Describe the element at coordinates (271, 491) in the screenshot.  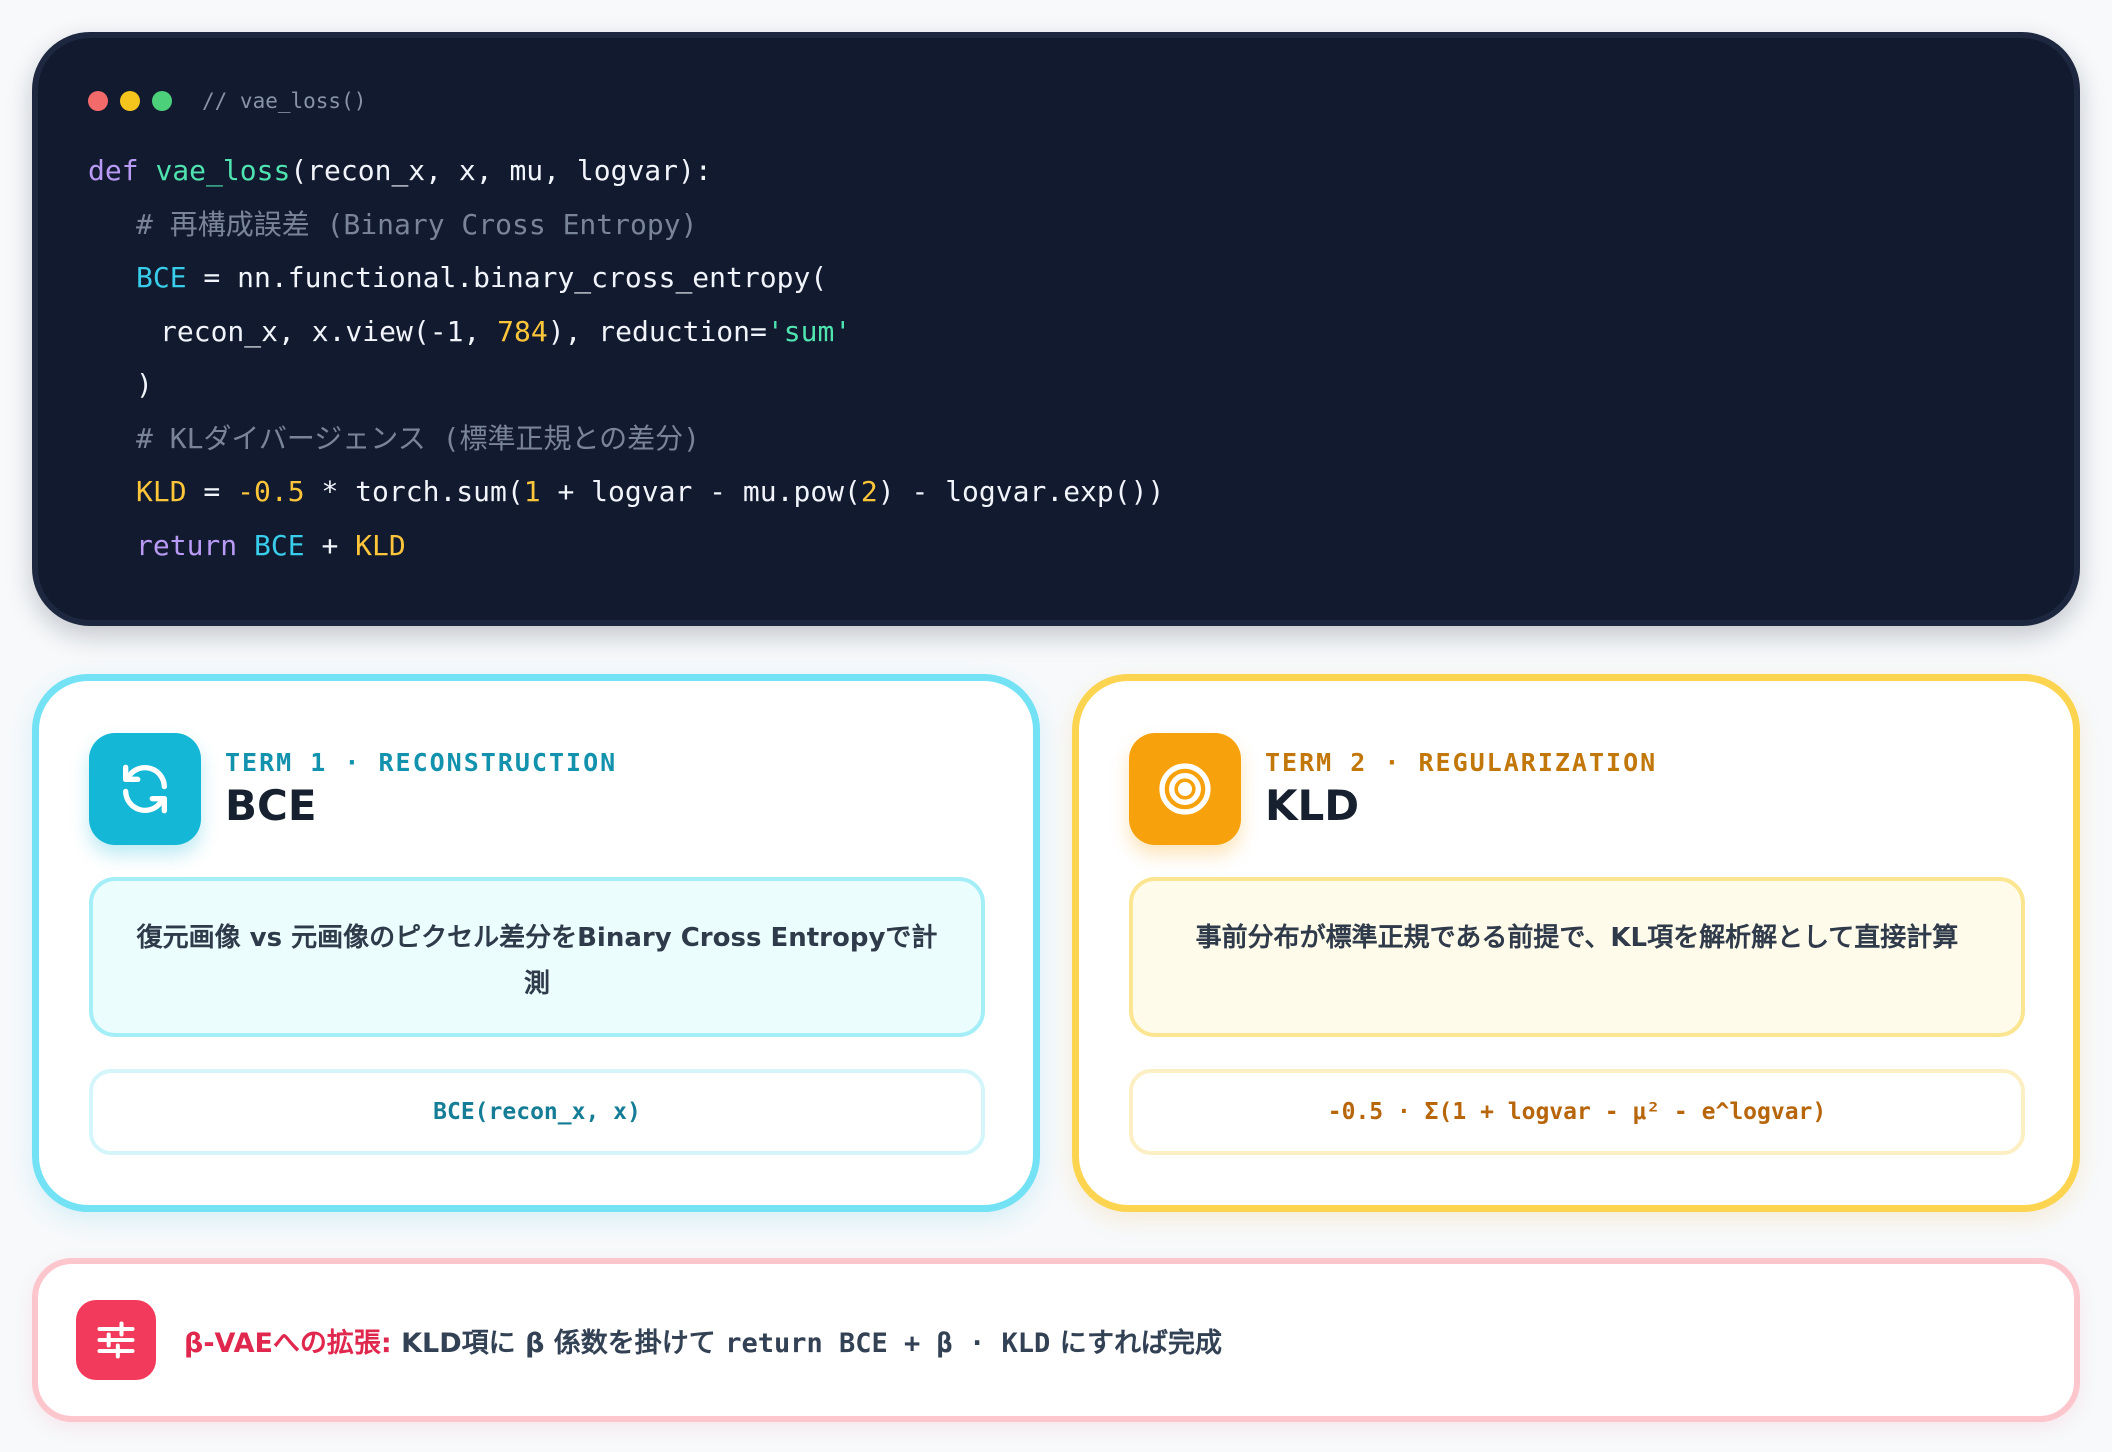
I see `number-literal: -0.5` at that location.